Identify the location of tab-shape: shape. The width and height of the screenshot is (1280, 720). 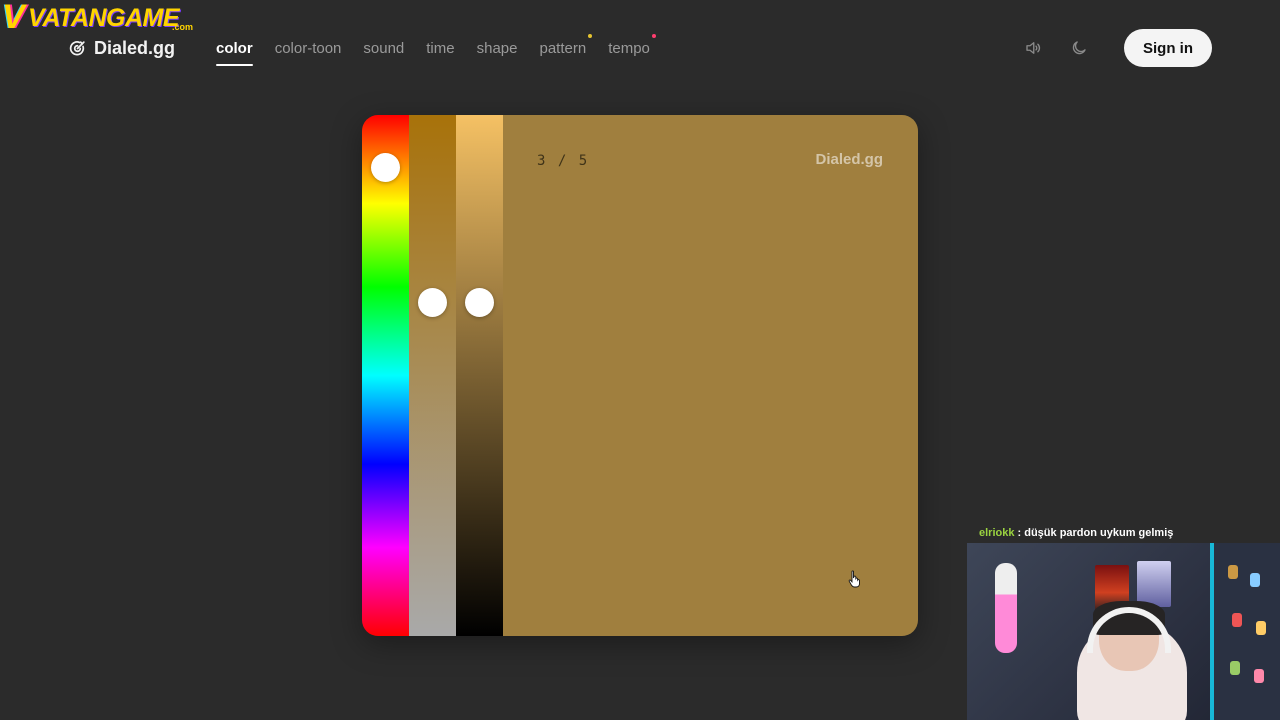
(497, 51).